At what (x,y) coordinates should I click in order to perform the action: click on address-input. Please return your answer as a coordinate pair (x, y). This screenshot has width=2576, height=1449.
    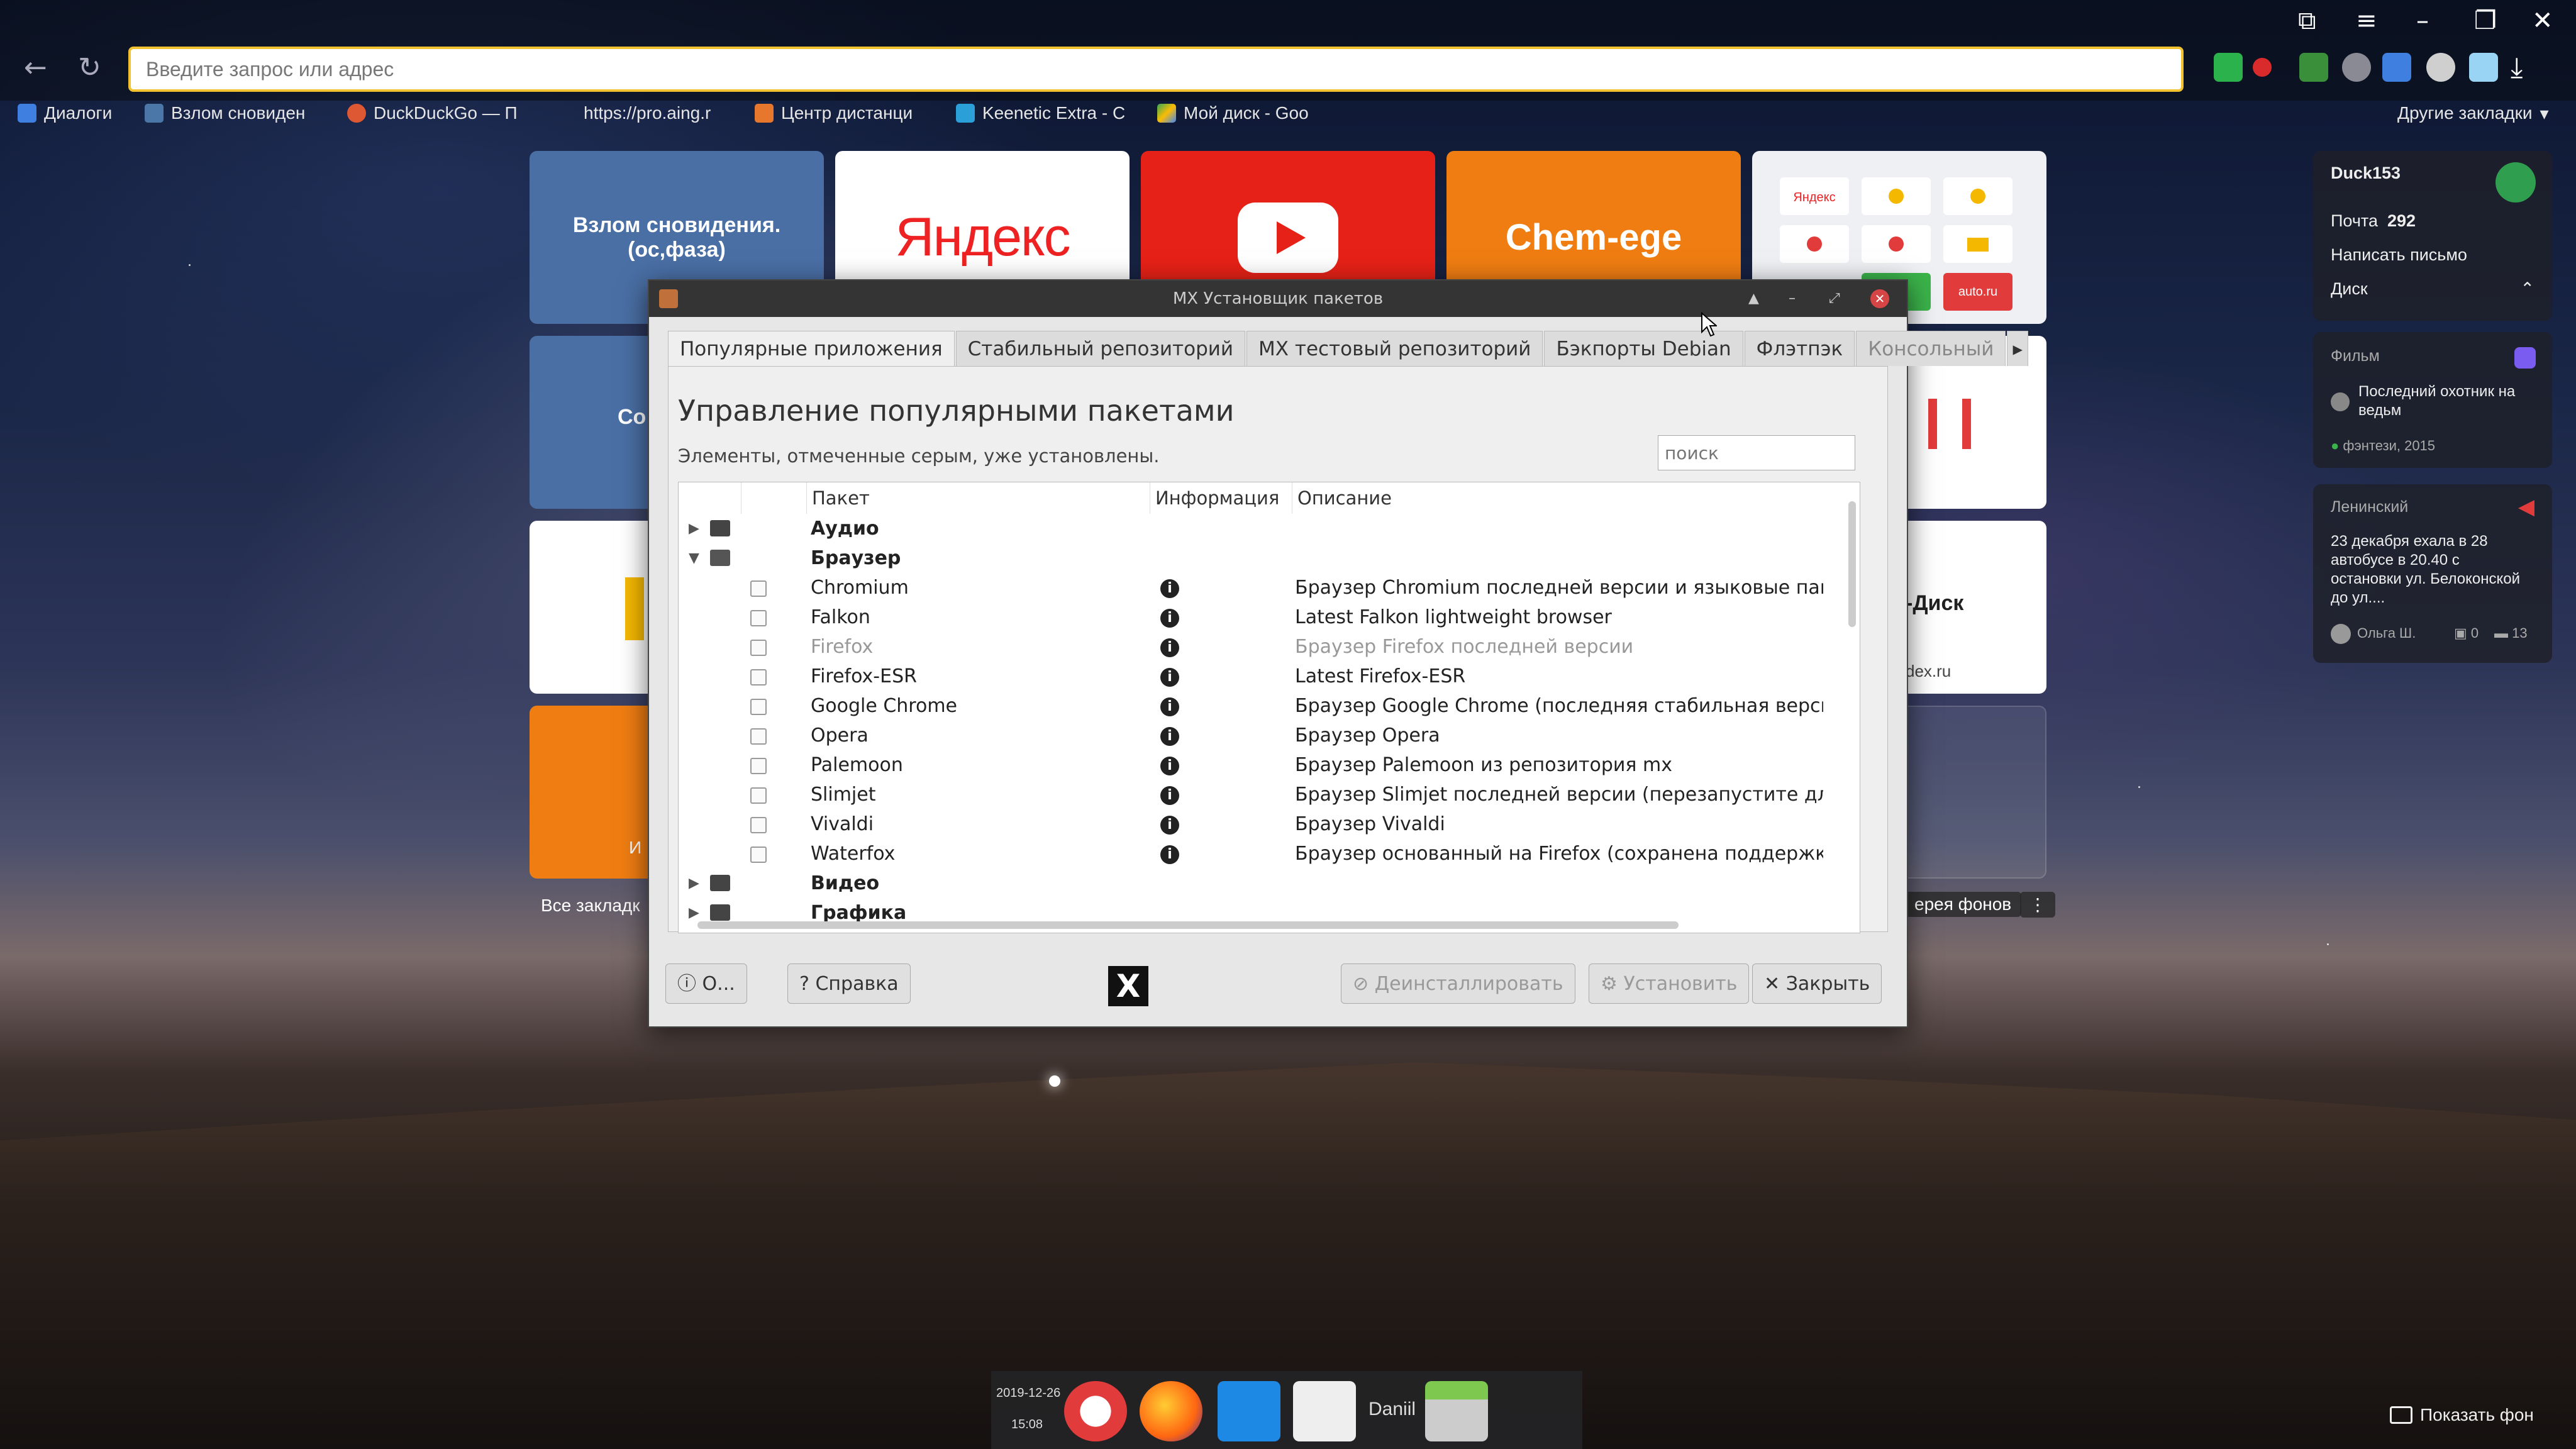
    Looking at the image, I should click on (1156, 69).